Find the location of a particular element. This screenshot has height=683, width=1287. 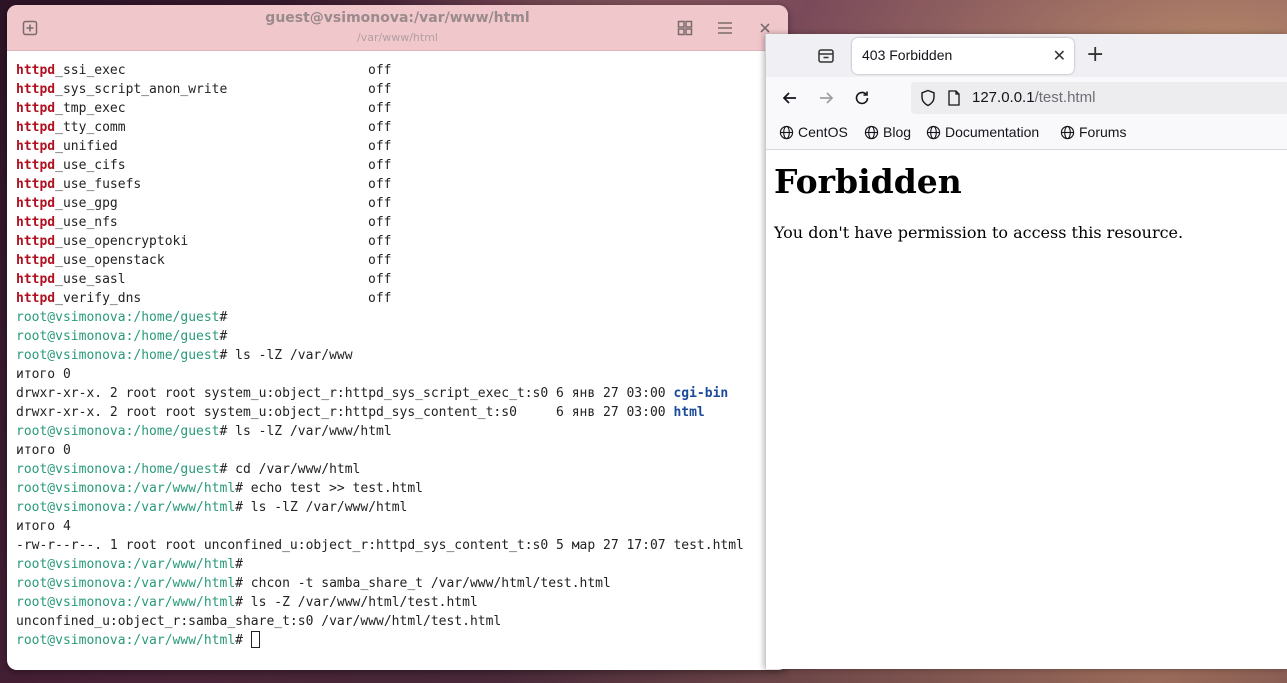

shield-icon is located at coordinates (928, 100).